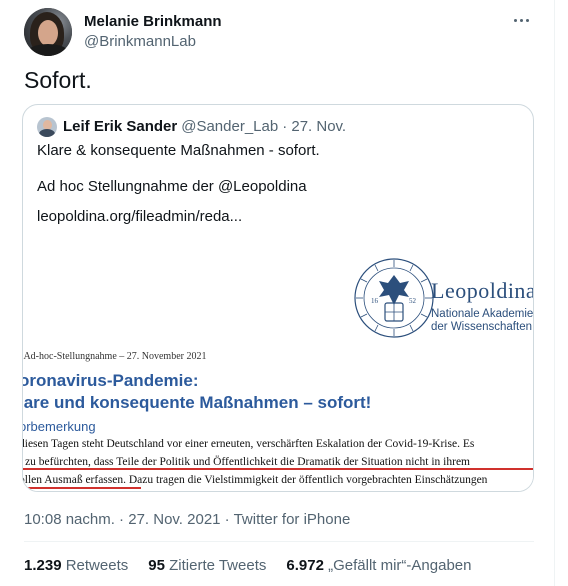  What do you see at coordinates (314, 126) in the screenshot?
I see `quoted-date: · 27. Nov.` at bounding box center [314, 126].